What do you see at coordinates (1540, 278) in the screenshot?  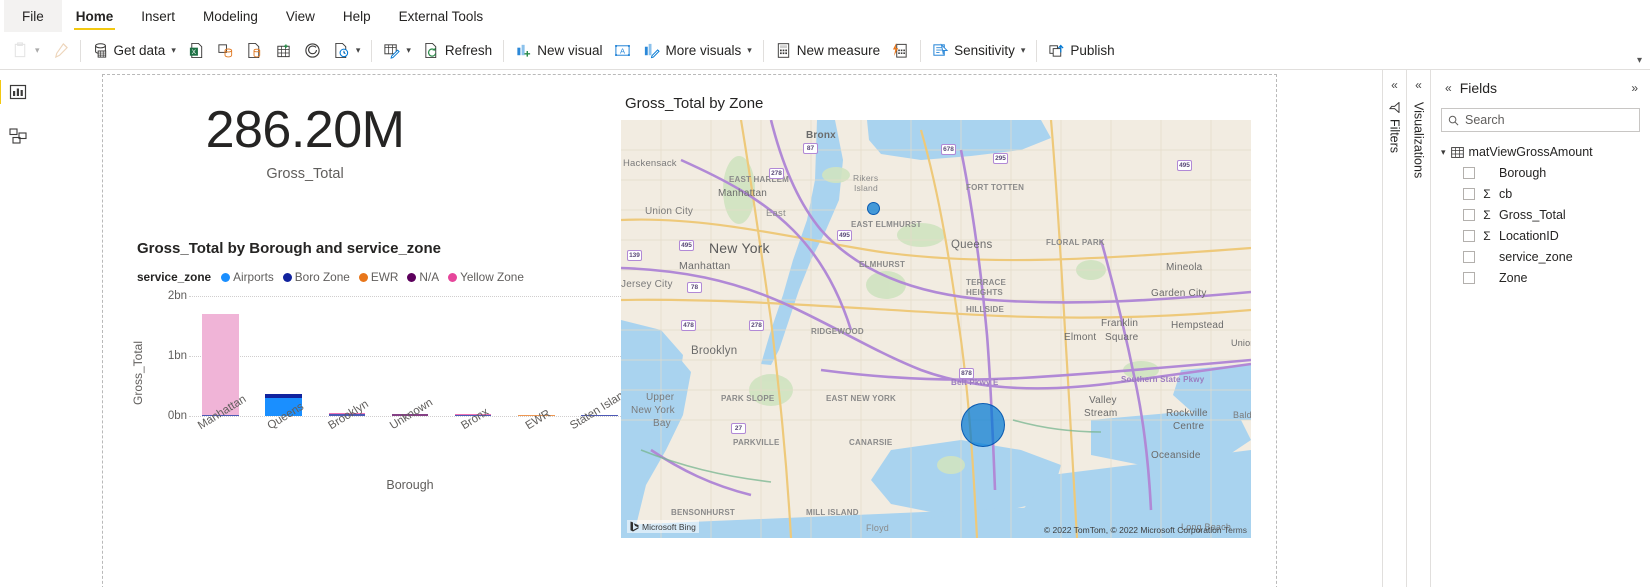 I see `field-item-zone: Zone` at bounding box center [1540, 278].